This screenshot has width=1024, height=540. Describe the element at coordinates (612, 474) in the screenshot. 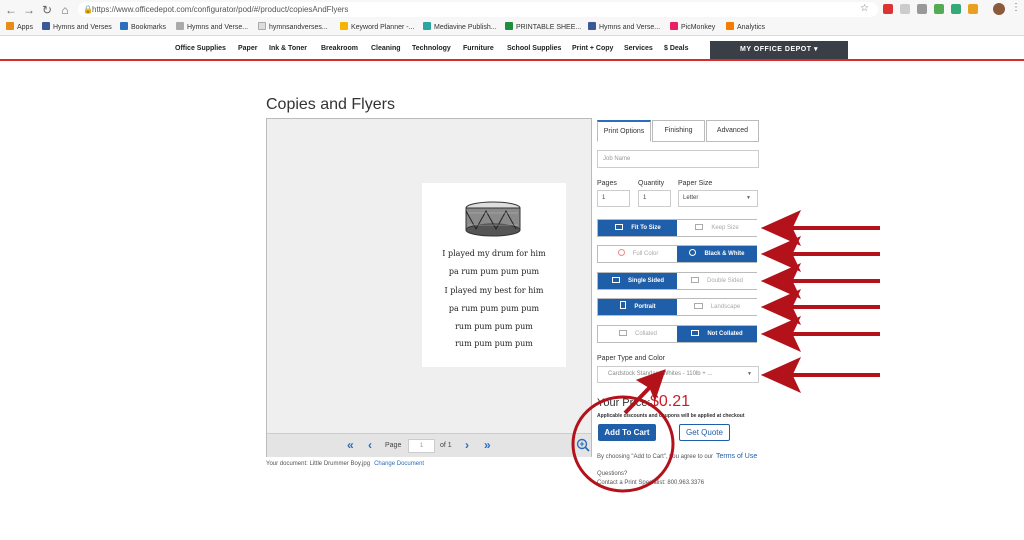

I see `questions-heading: Questions?` at that location.